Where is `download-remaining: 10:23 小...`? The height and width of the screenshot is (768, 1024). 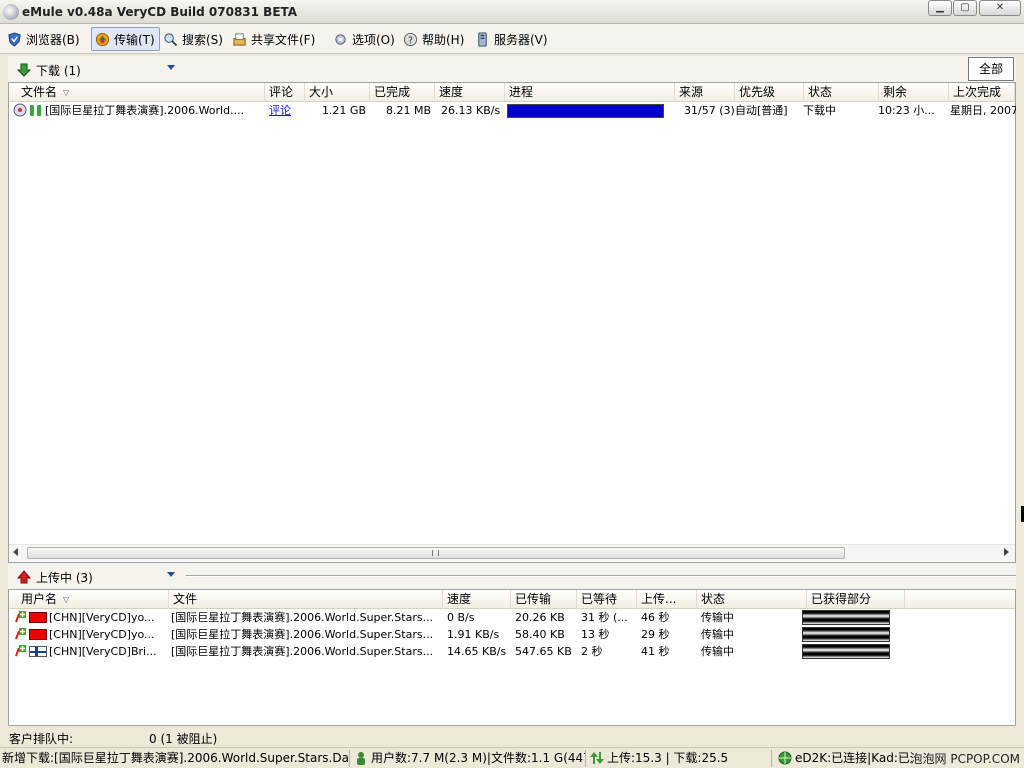 download-remaining: 10:23 小... is located at coordinates (906, 110).